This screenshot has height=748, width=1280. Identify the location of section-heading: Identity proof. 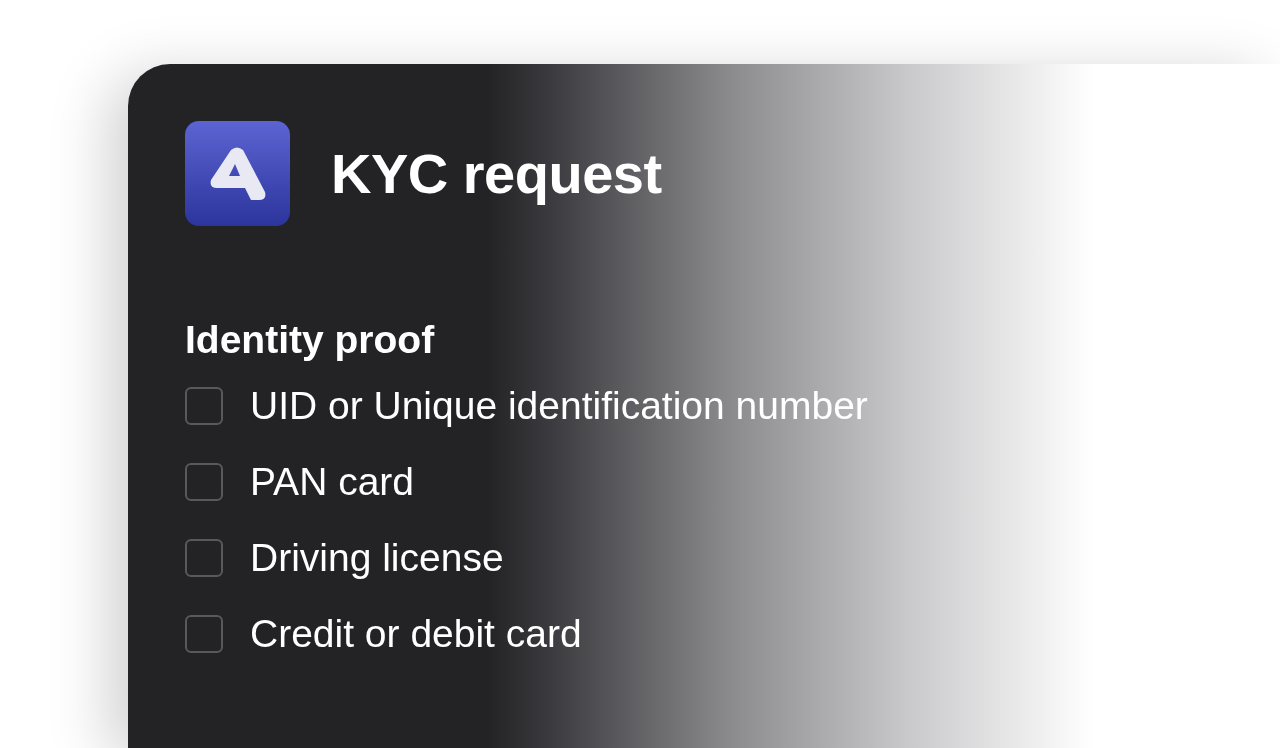
(310, 340).